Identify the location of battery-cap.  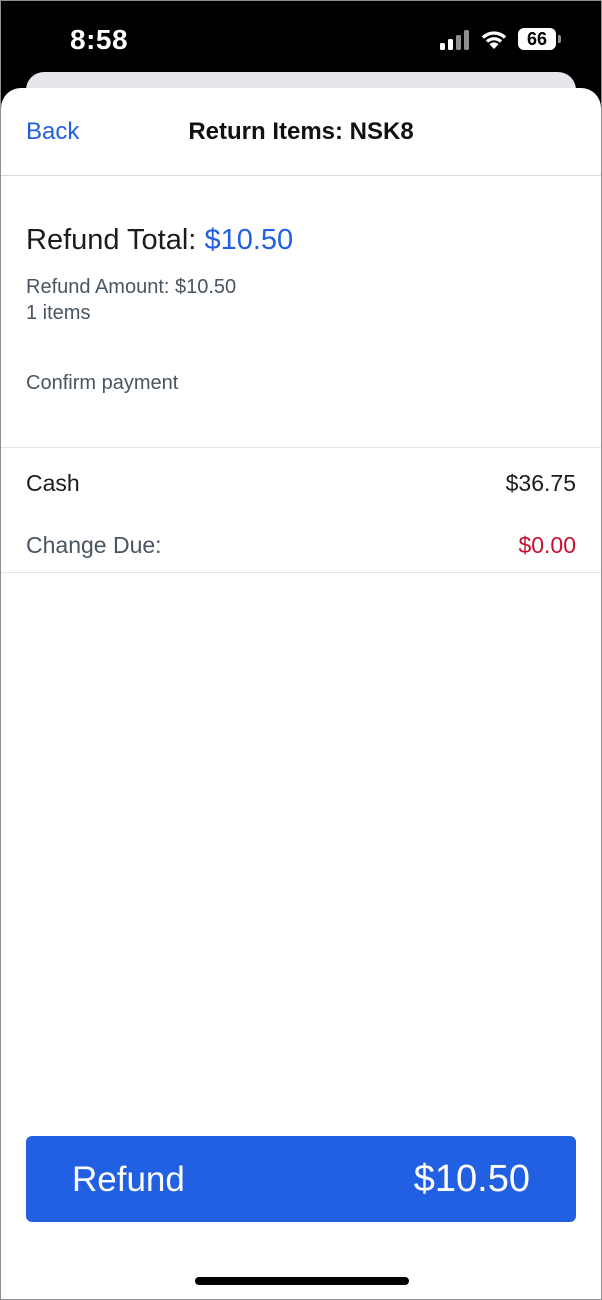
(559, 39).